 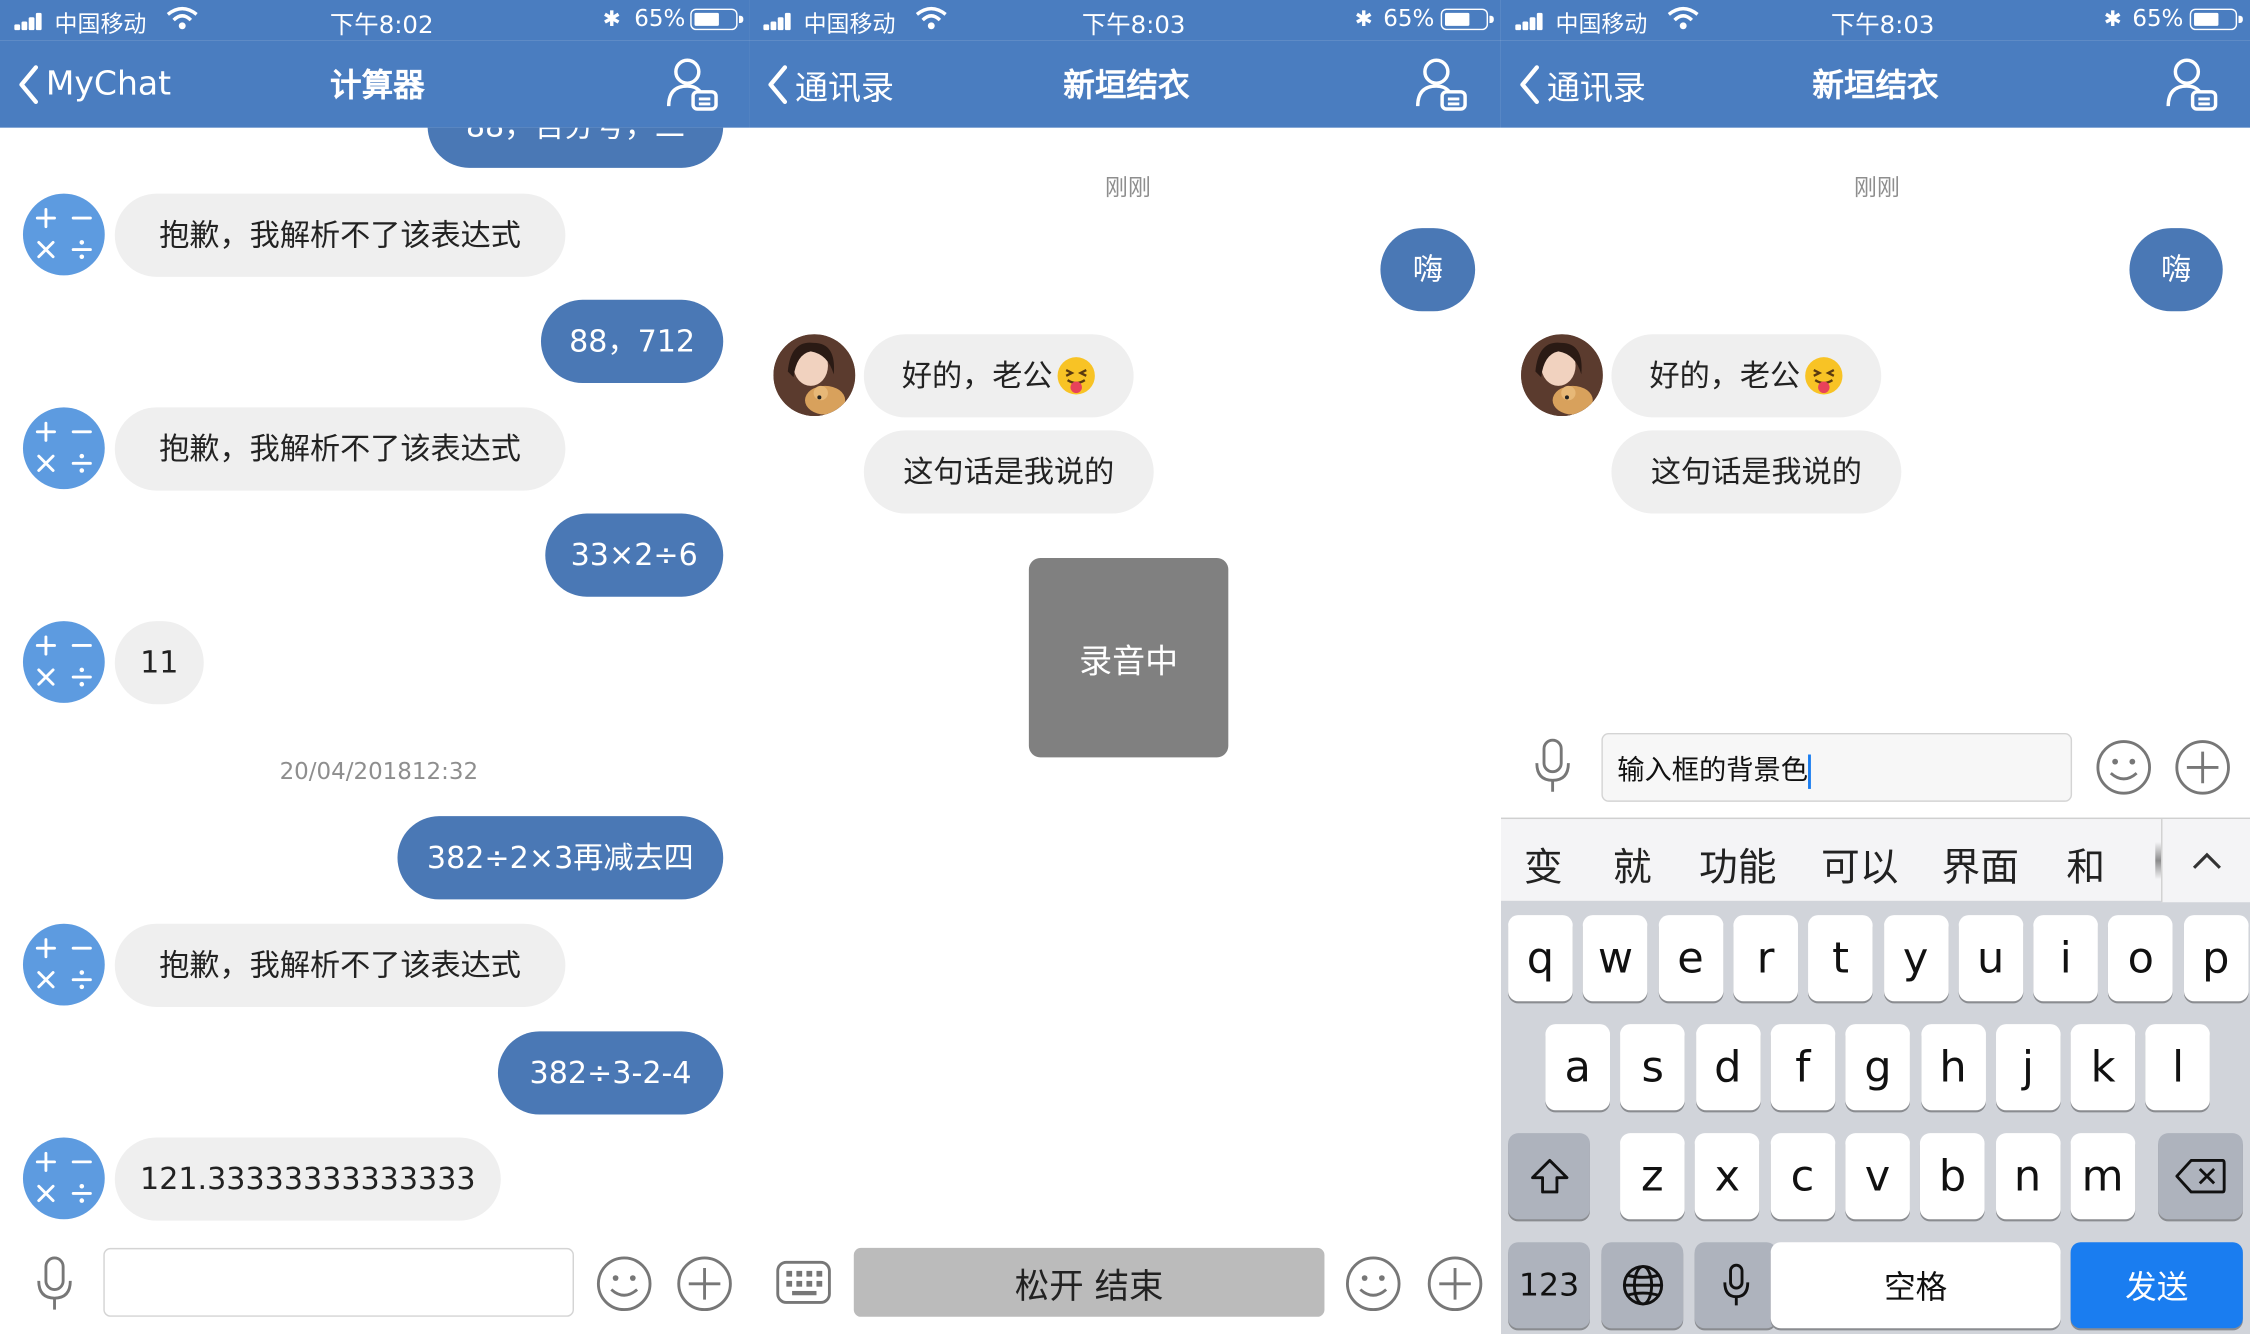 I want to click on letter-key-label: u, so click(x=1991, y=958).